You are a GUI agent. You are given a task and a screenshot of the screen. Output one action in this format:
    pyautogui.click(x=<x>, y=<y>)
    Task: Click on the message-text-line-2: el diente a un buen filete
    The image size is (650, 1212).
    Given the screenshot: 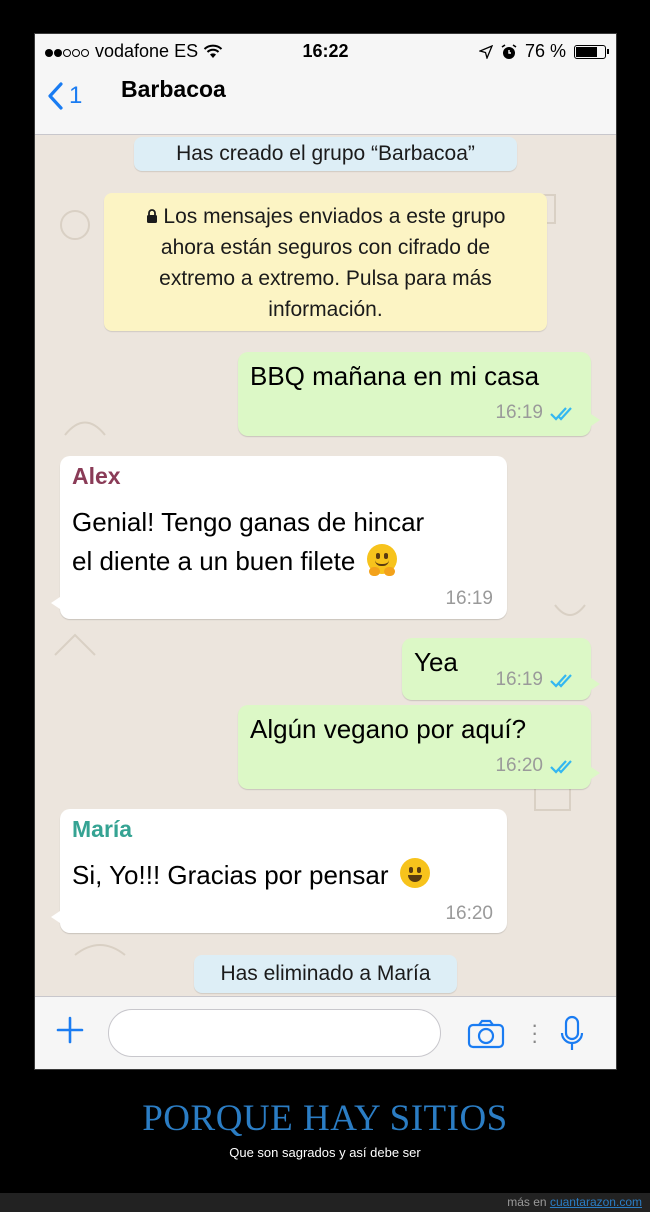 What is the action you would take?
    pyautogui.click(x=234, y=561)
    